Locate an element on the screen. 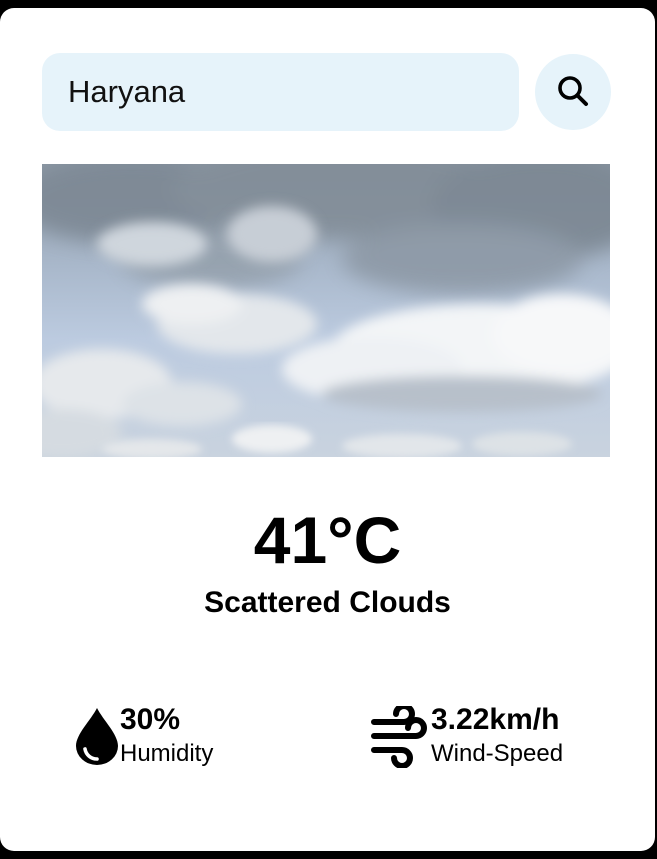 This screenshot has height=859, width=657. search-button is located at coordinates (573, 92).